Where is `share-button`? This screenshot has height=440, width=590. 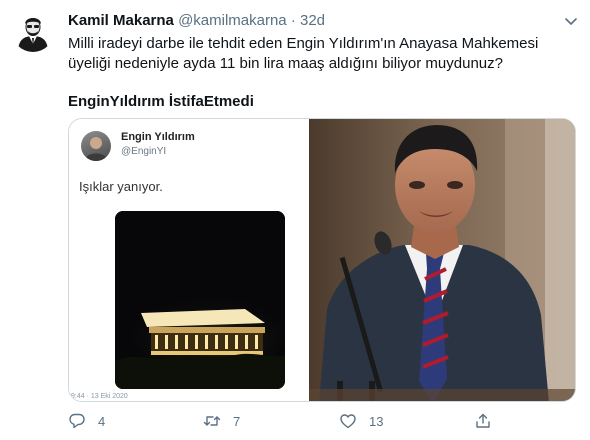 share-button is located at coordinates (483, 421).